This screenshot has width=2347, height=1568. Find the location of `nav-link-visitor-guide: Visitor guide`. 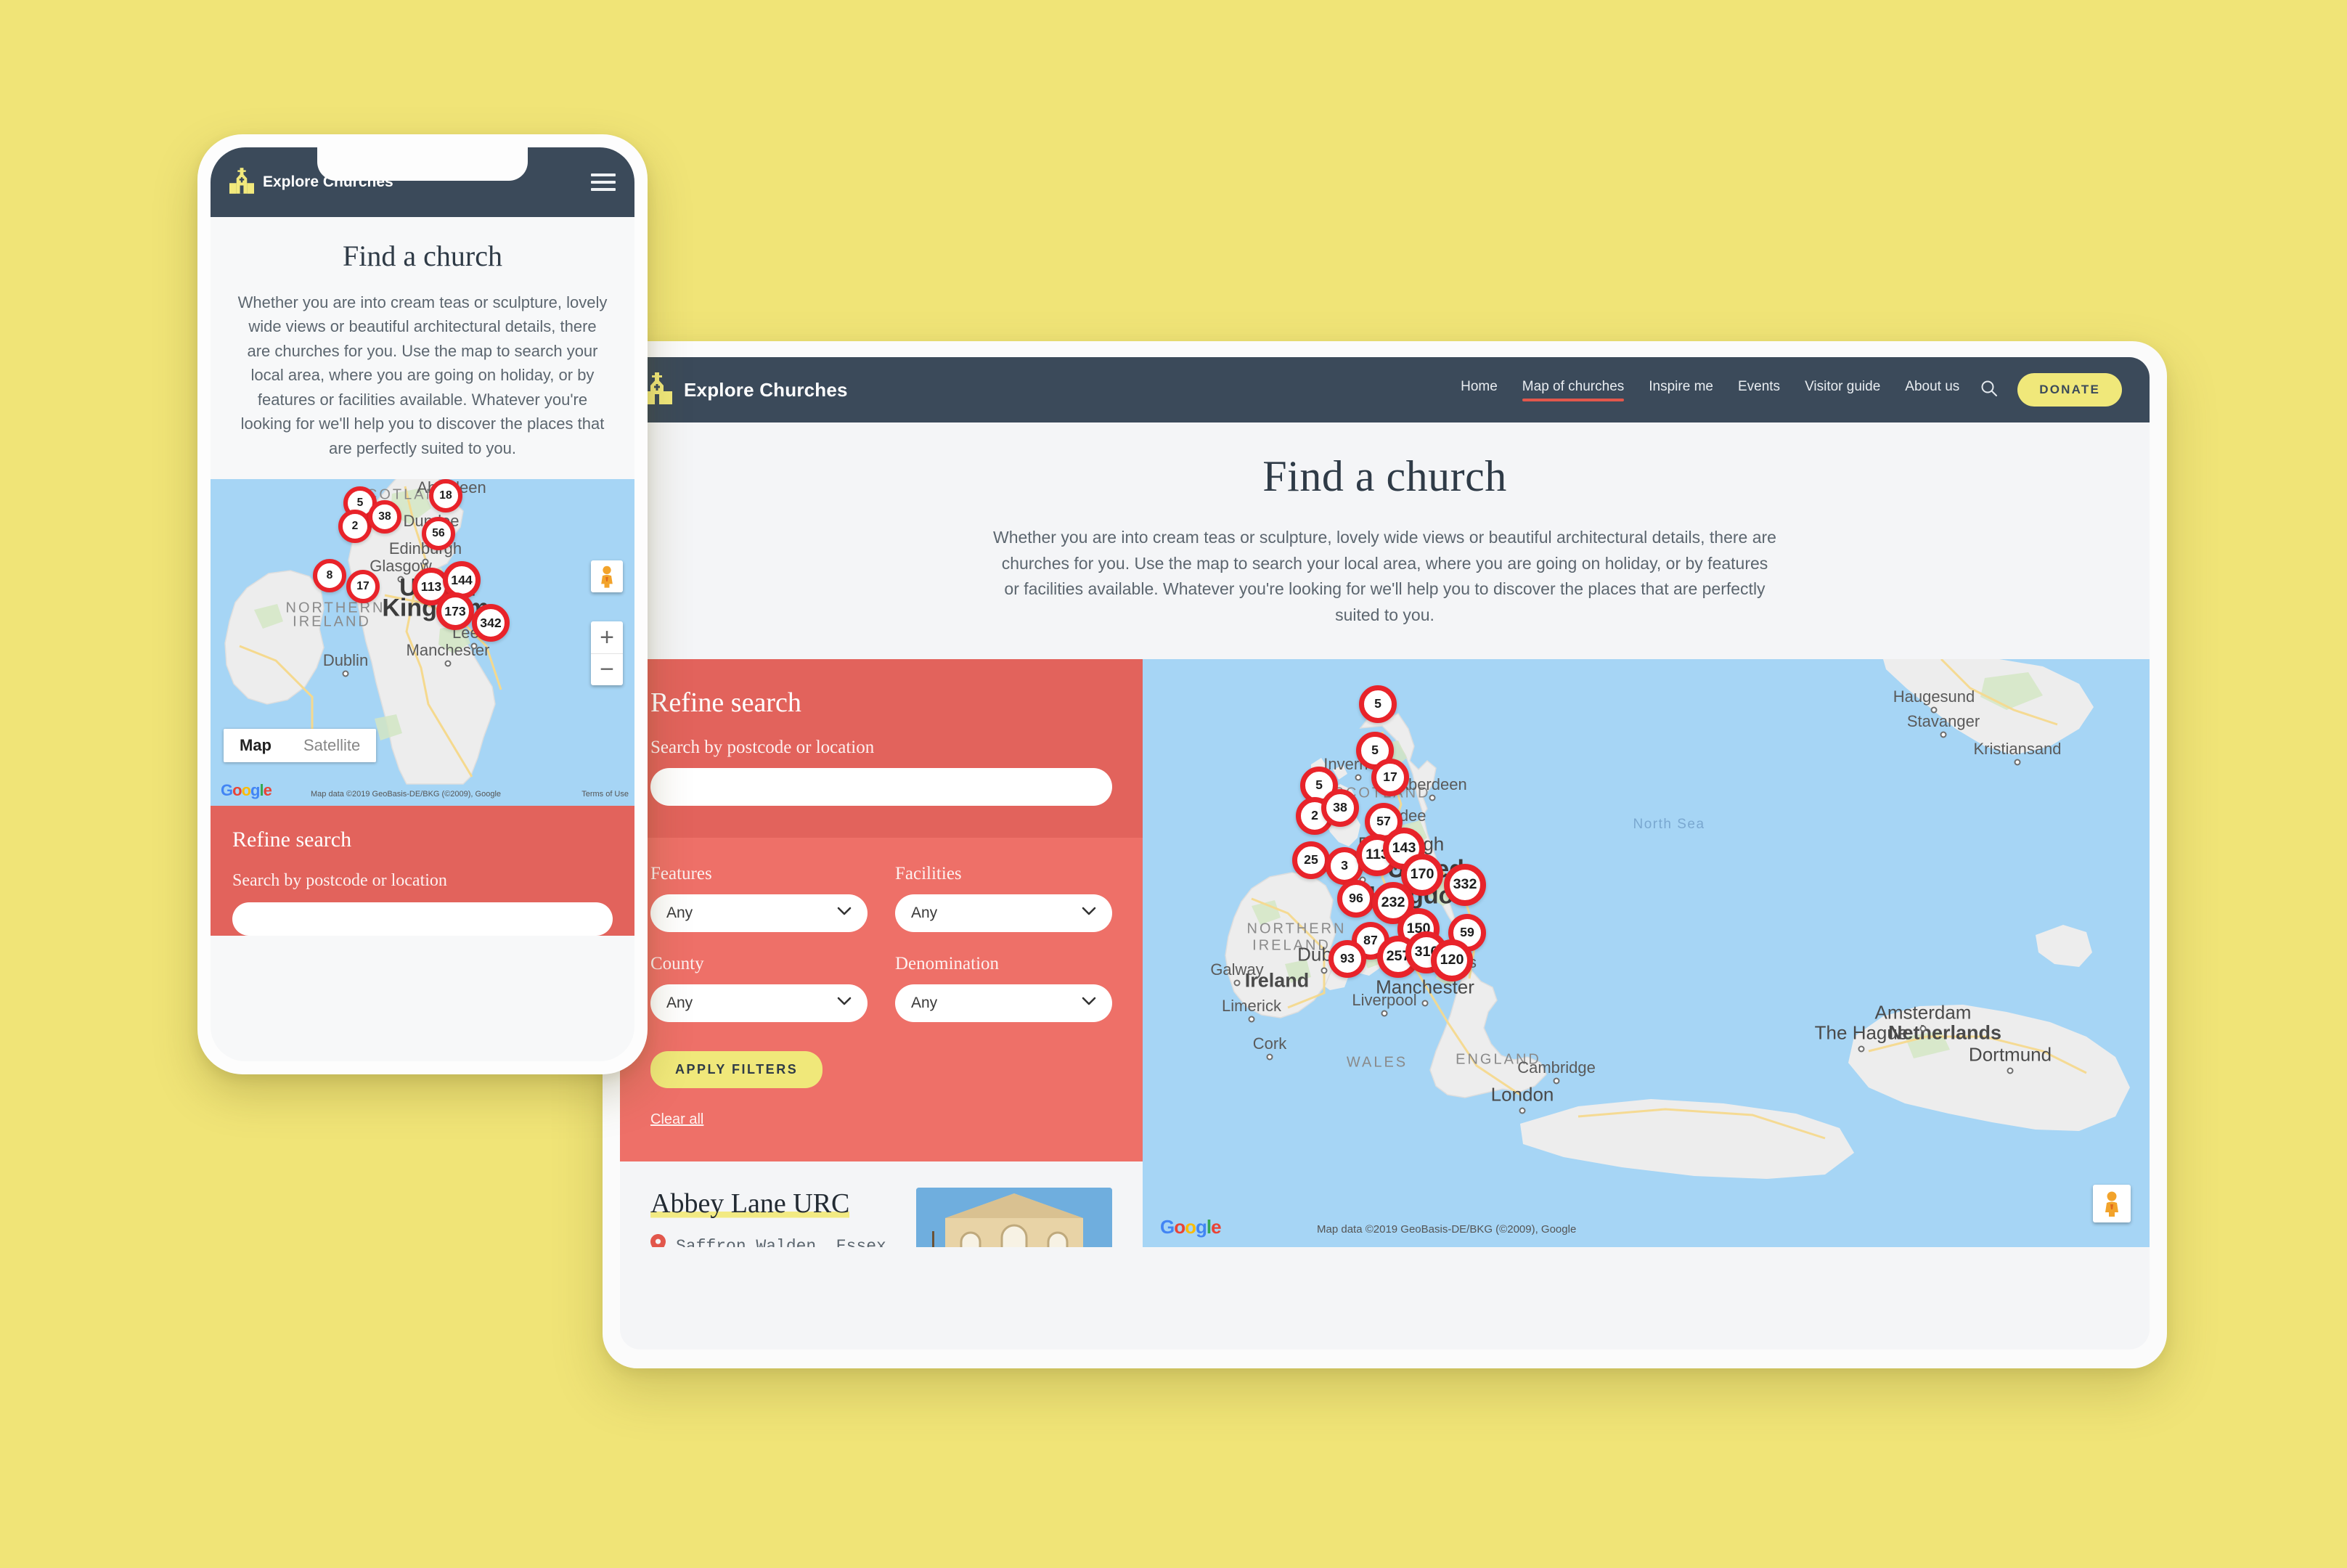

nav-link-visitor-guide: Visitor guide is located at coordinates (1842, 390).